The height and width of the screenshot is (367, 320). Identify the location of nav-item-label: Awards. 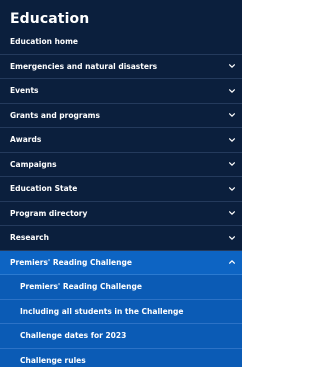
(26, 140).